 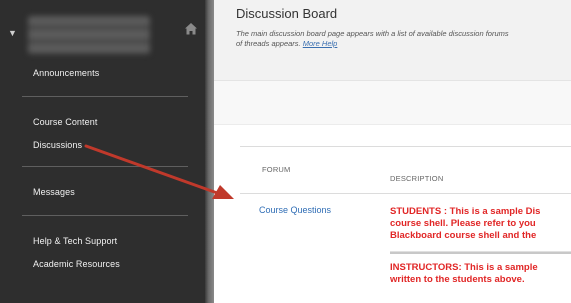 I want to click on sidebar-item-course-content: Course Content, so click(x=65, y=122).